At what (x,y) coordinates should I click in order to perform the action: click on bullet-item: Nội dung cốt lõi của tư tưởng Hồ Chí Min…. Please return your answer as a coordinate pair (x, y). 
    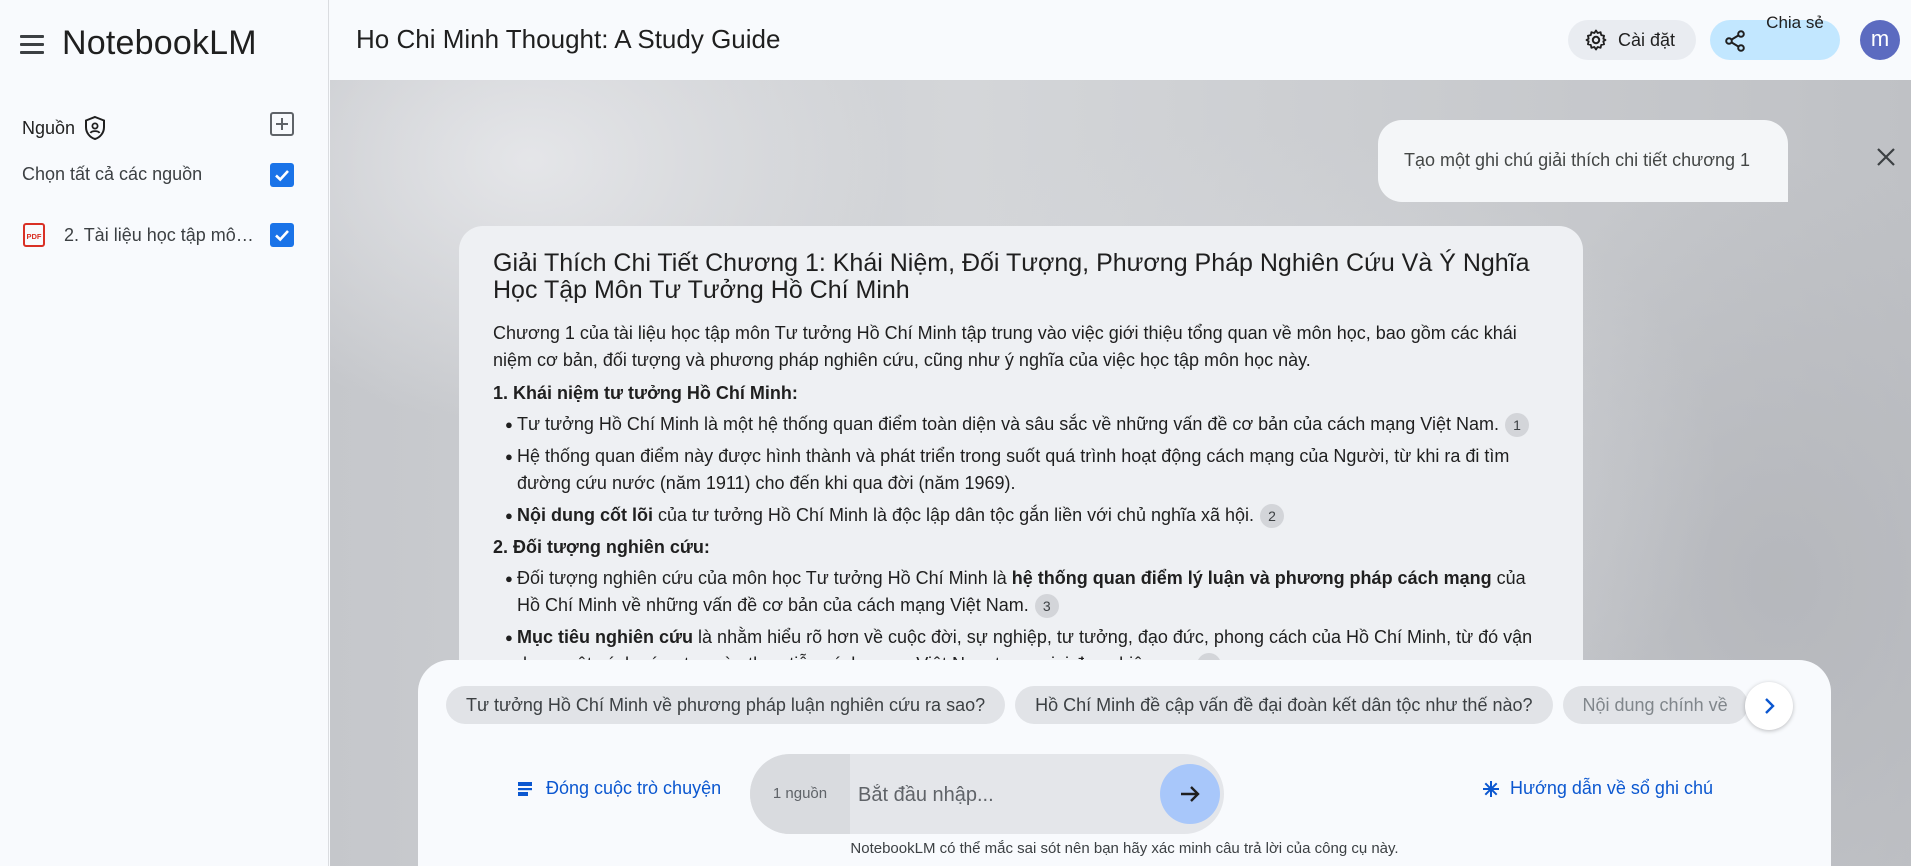
    Looking at the image, I should click on (1027, 515).